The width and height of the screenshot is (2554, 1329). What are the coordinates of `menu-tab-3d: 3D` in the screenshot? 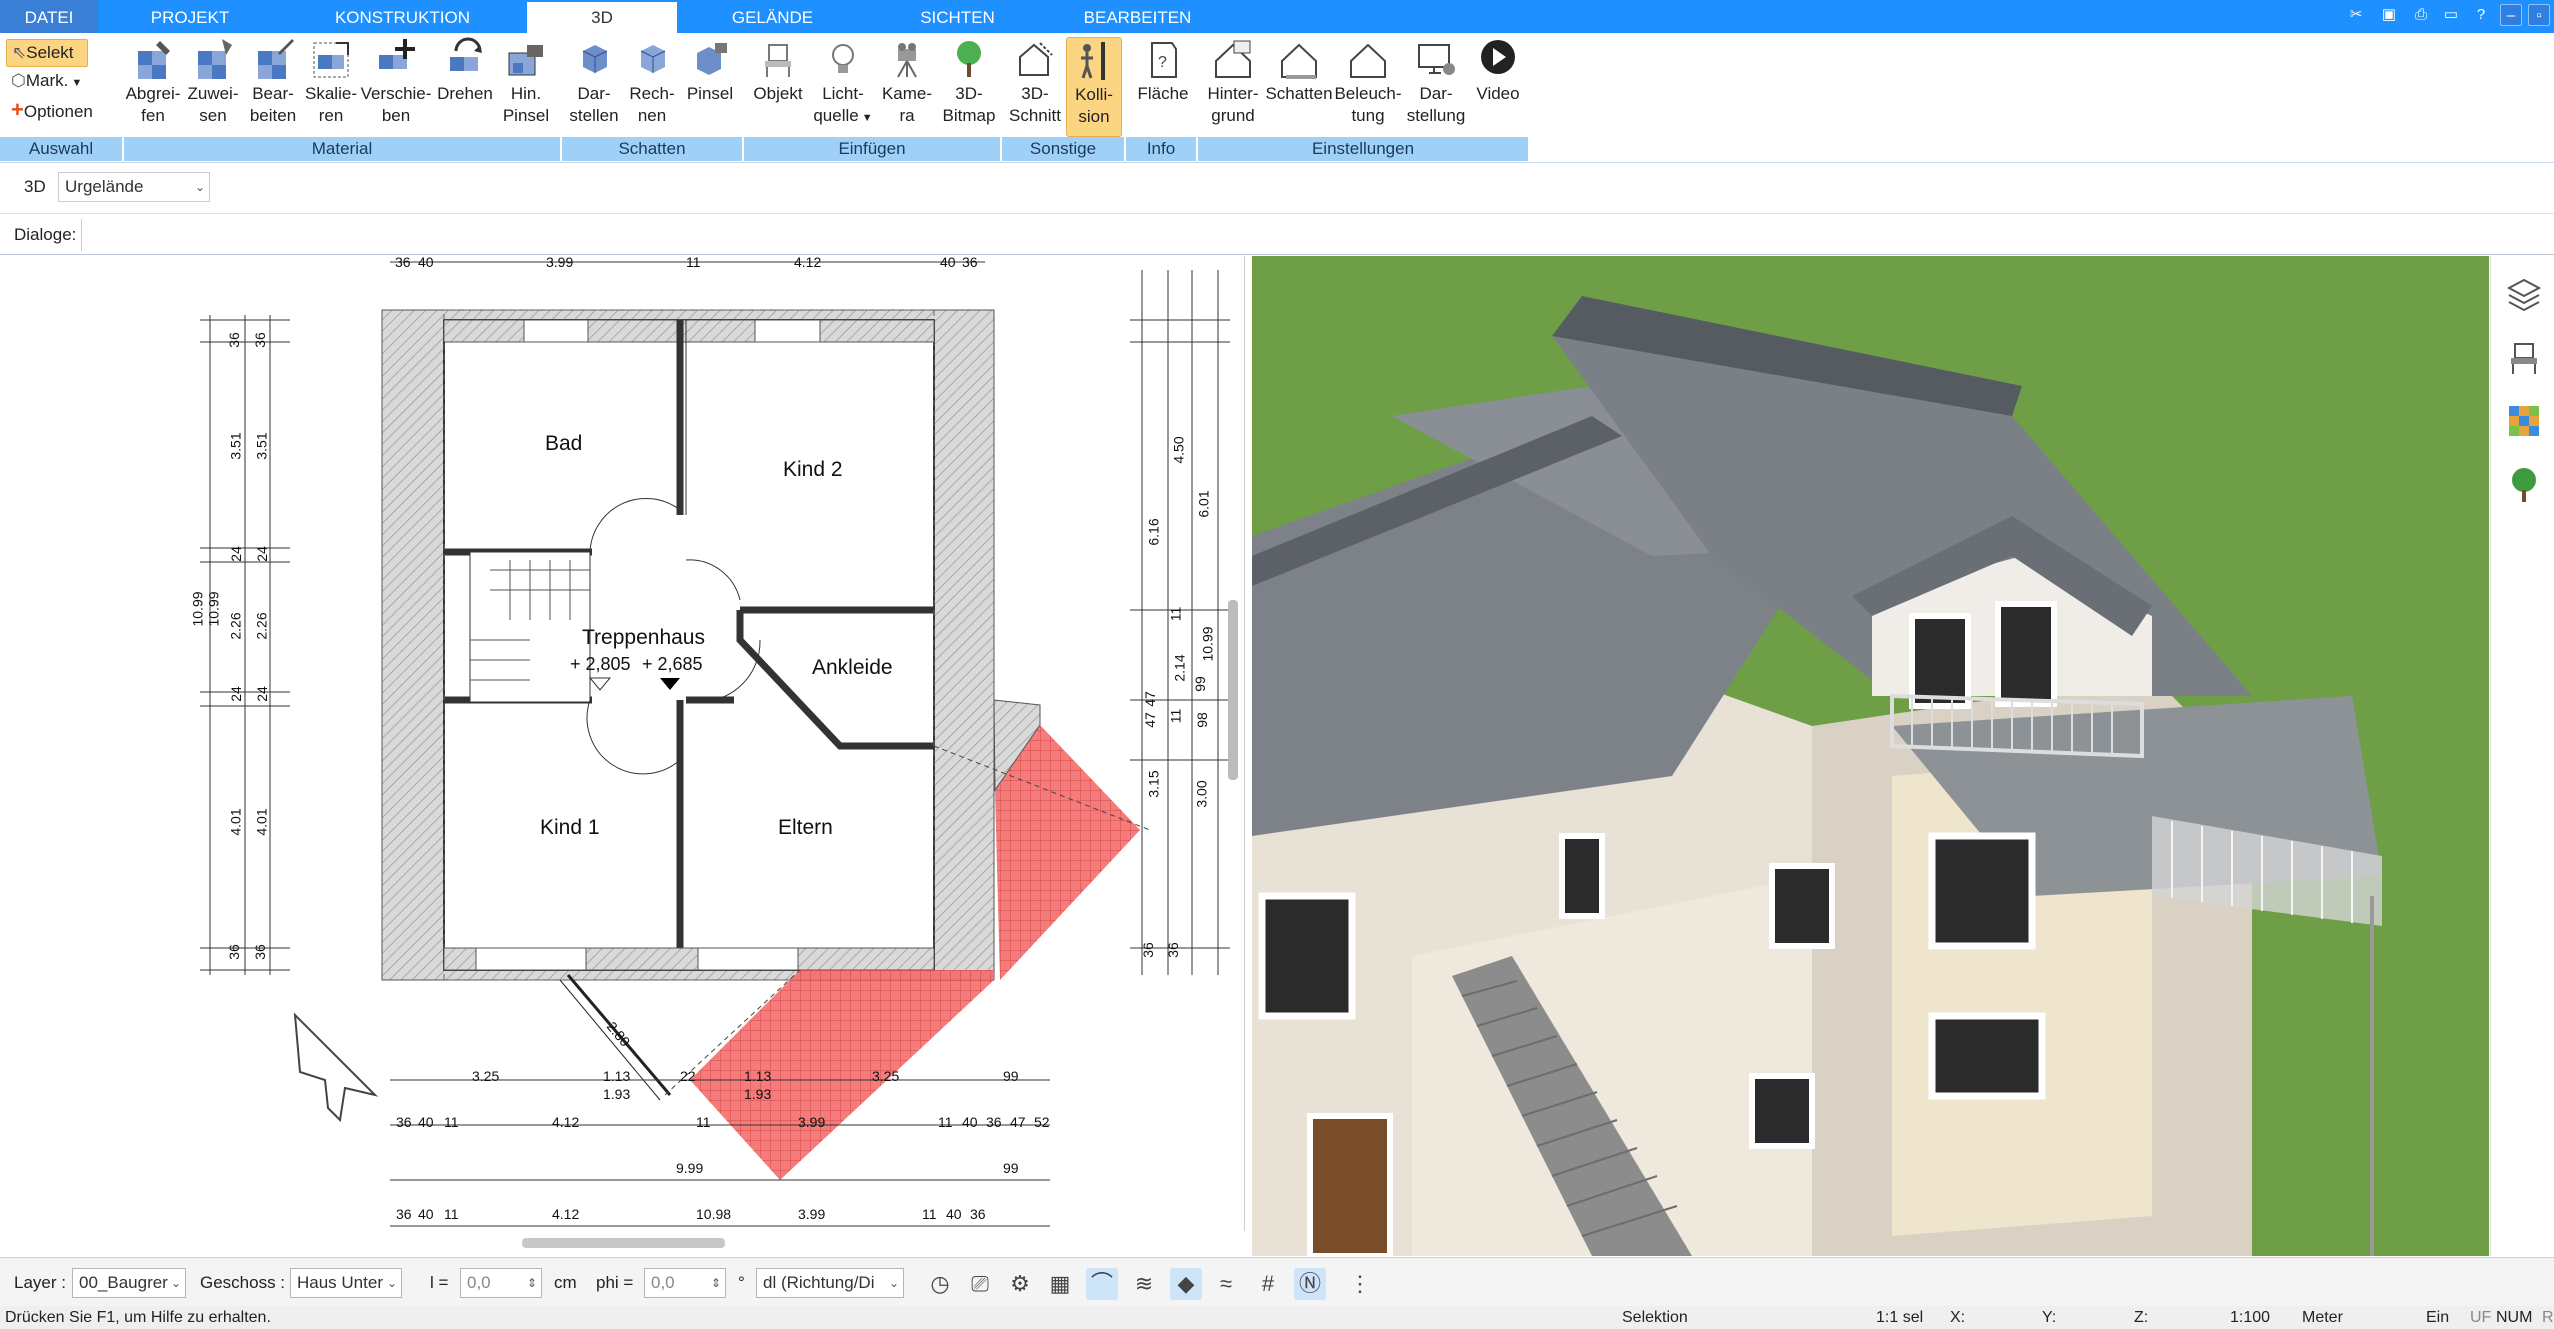 It's located at (602, 17).